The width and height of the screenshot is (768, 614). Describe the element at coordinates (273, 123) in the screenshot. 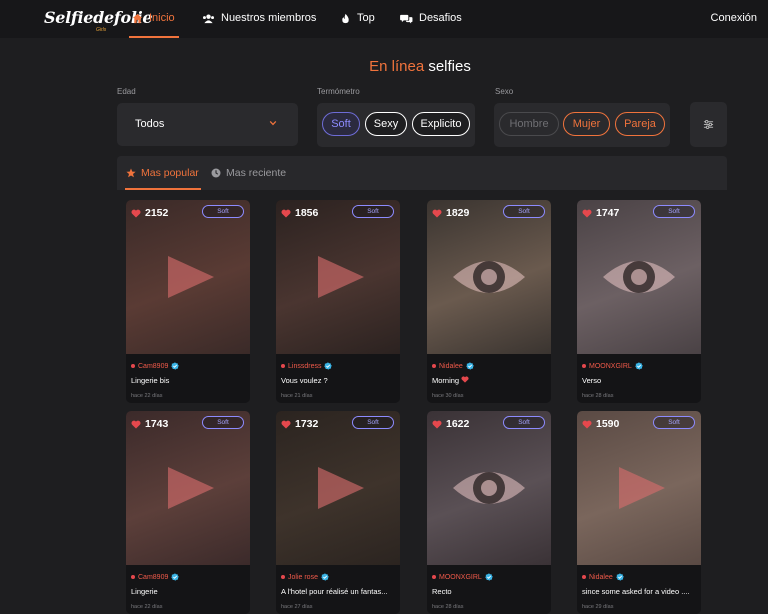

I see `chevron-down-icon` at that location.